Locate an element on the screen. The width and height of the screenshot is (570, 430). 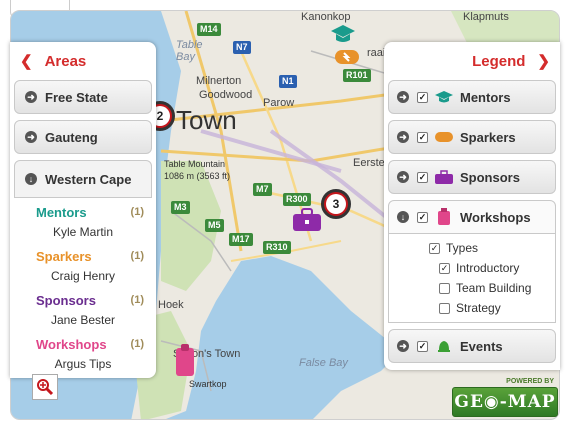
legend-label: Sponsors is located at coordinates (490, 177).